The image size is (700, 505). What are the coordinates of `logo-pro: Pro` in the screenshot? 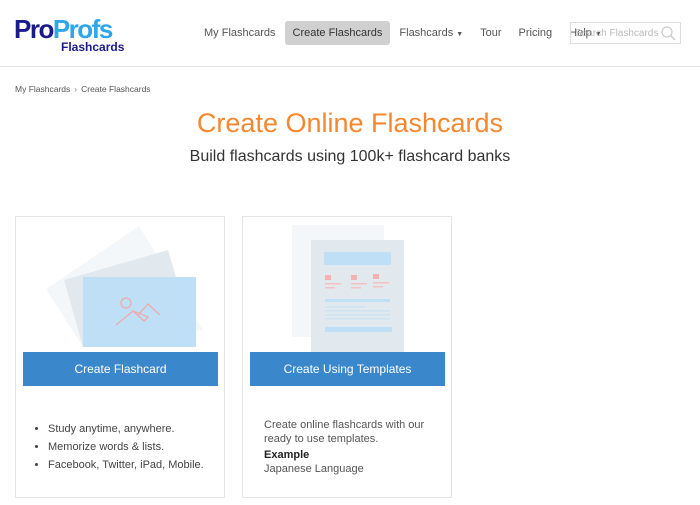 It's located at (34, 29).